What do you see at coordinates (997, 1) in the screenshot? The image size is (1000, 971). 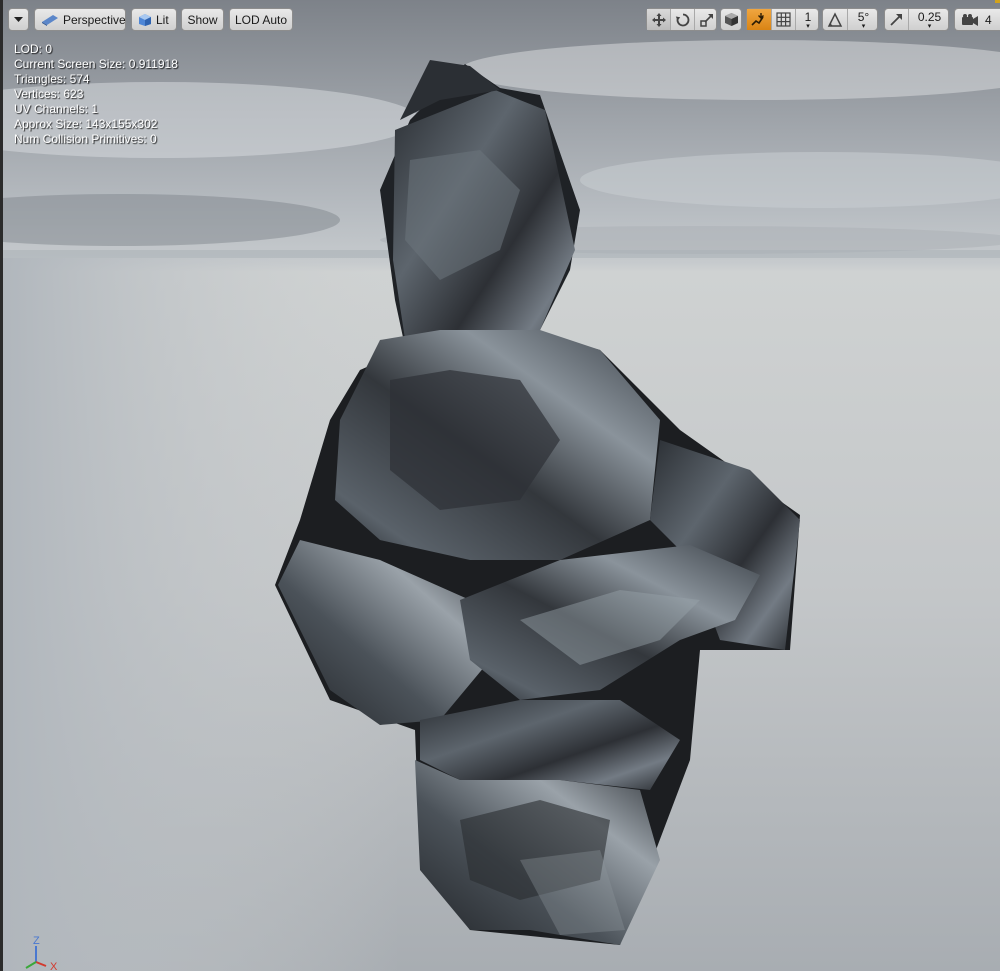 I see `viewport-frame-corner` at bounding box center [997, 1].